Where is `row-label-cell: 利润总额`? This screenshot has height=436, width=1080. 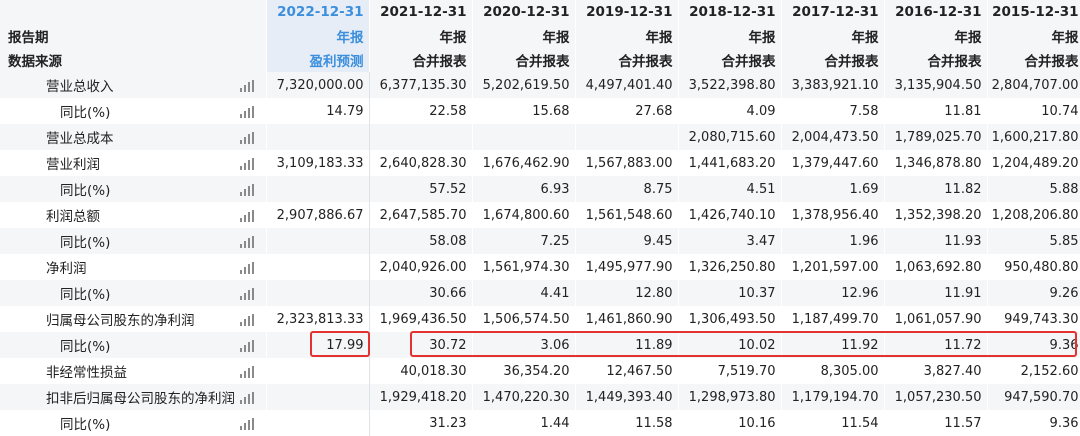 row-label-cell: 利润总额 is located at coordinates (133, 215).